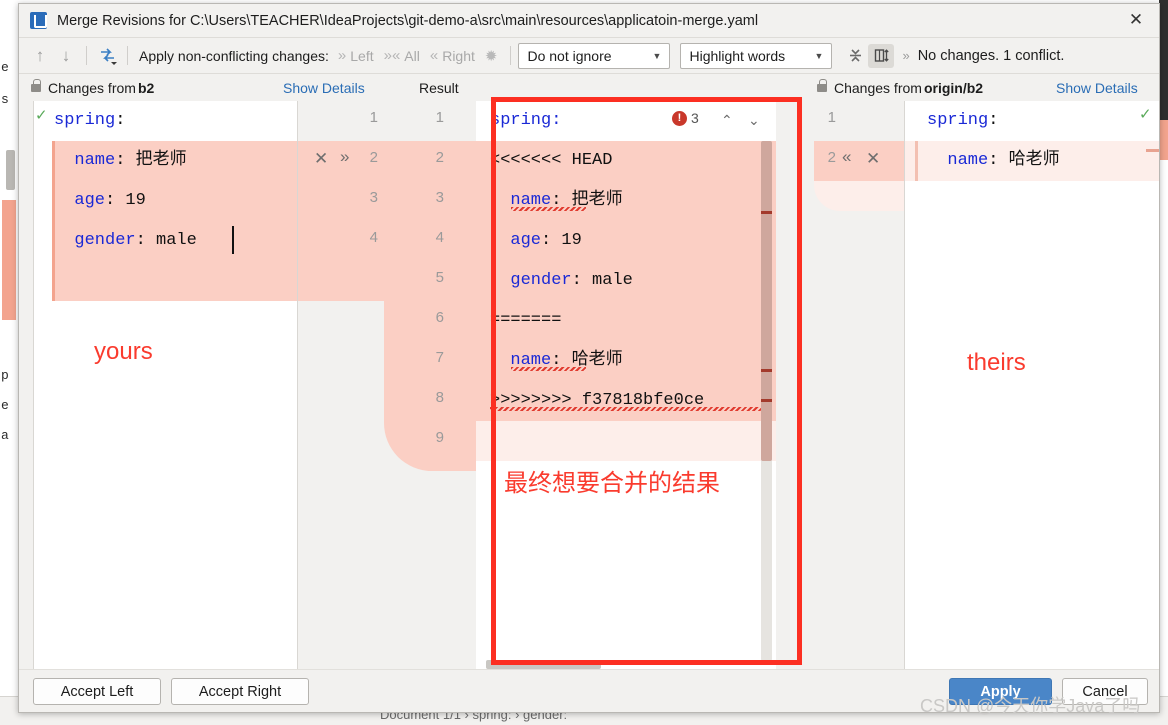 This screenshot has width=1168, height=725. Describe the element at coordinates (373, 237) in the screenshot. I see `left-line-number-4: 4` at that location.